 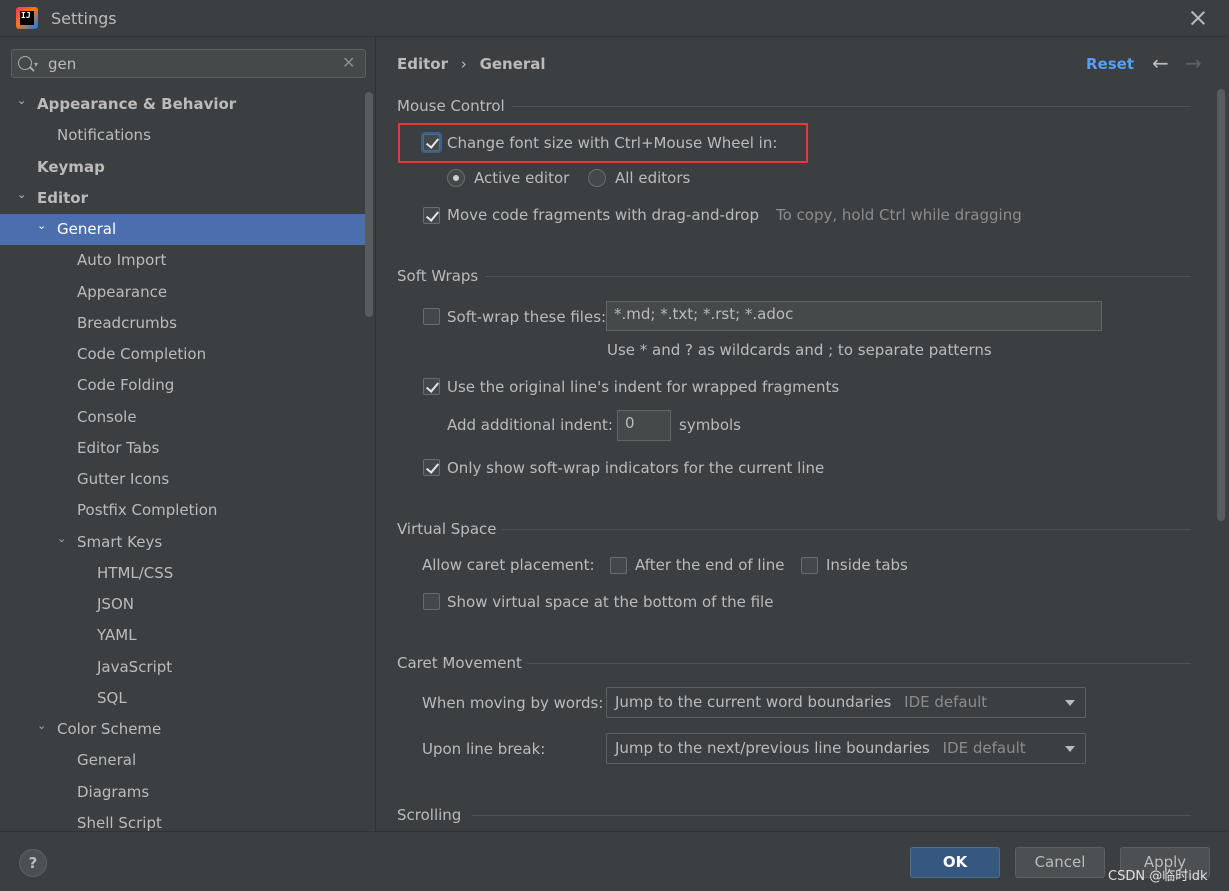 What do you see at coordinates (644, 425) in the screenshot?
I see `additional-indent-input: 0` at bounding box center [644, 425].